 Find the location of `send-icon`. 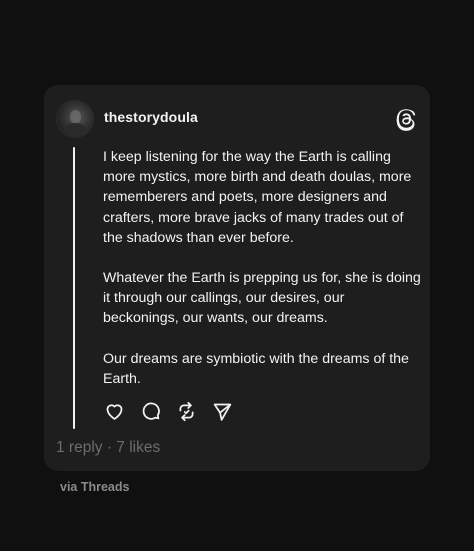

send-icon is located at coordinates (222, 412).